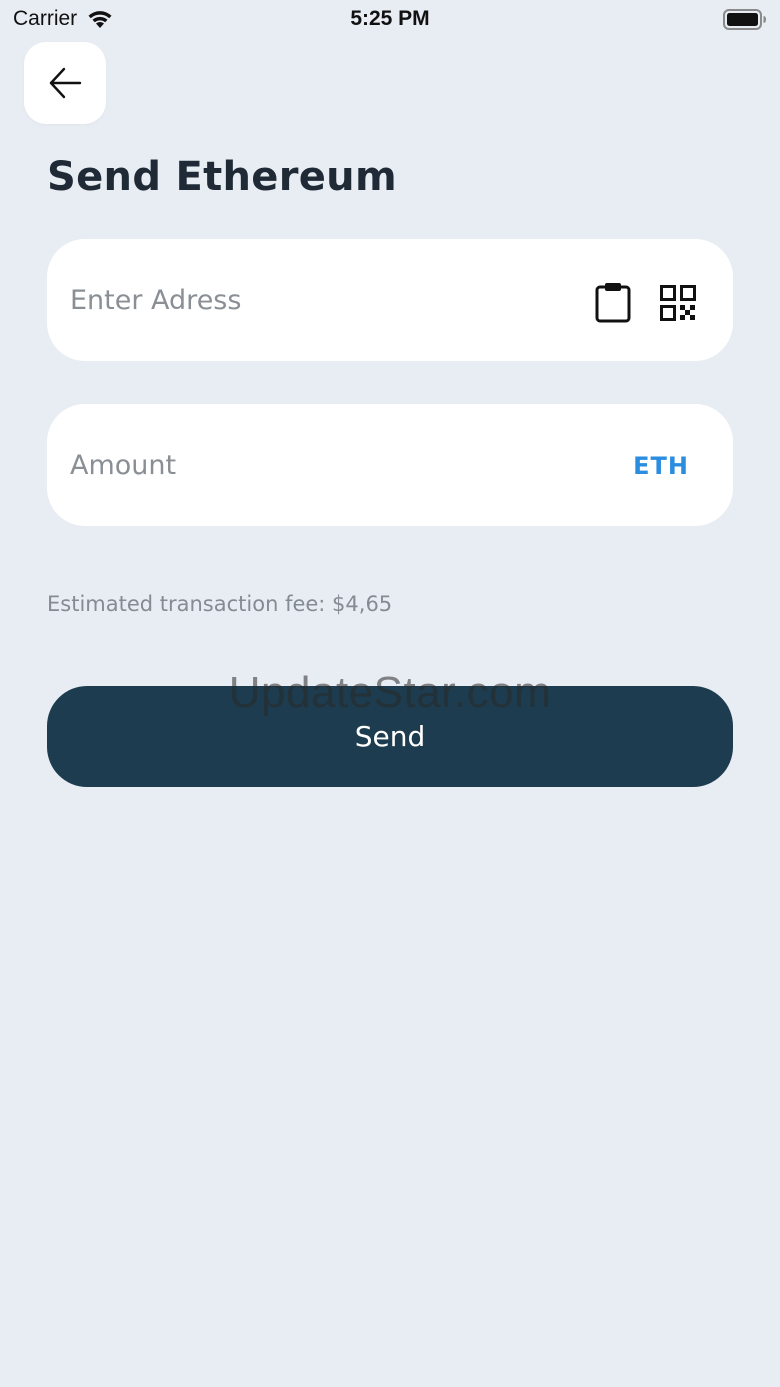 The width and height of the screenshot is (780, 1387). I want to click on arrow-left-icon, so click(65, 83).